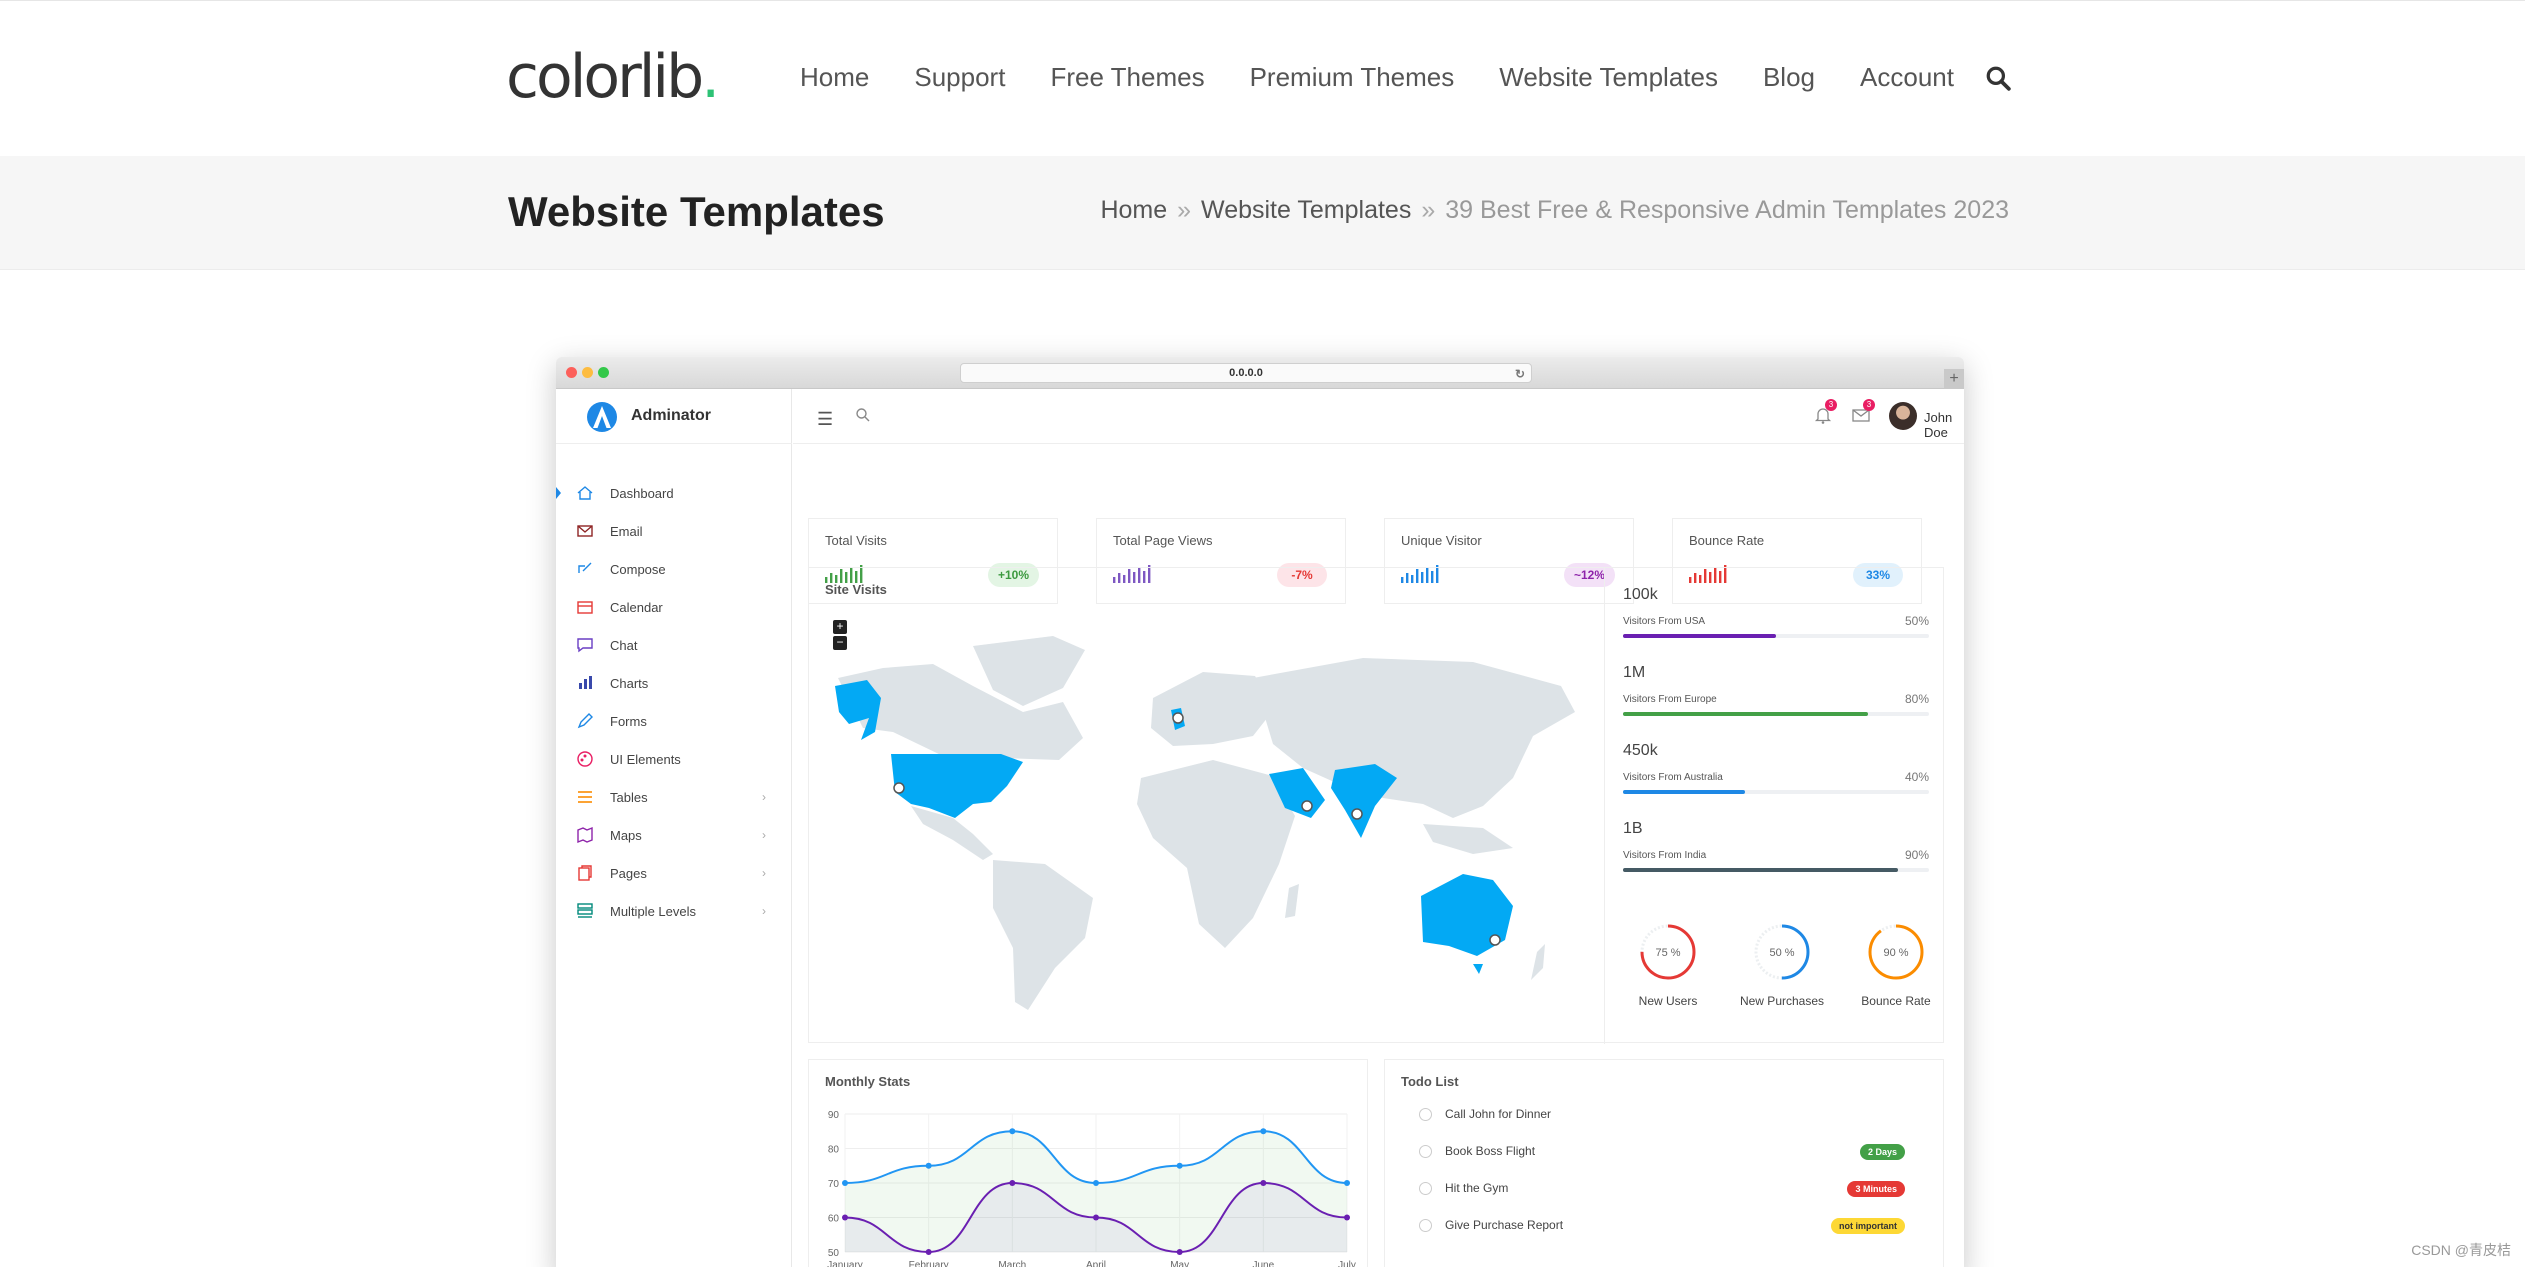 This screenshot has height=1267, width=2525. What do you see at coordinates (629, 683) in the screenshot?
I see `sidebar-item-label: Charts` at bounding box center [629, 683].